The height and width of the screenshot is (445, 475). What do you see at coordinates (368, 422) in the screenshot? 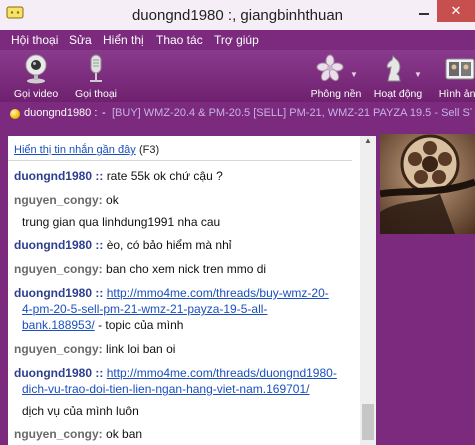
I see `scroll-thumb` at bounding box center [368, 422].